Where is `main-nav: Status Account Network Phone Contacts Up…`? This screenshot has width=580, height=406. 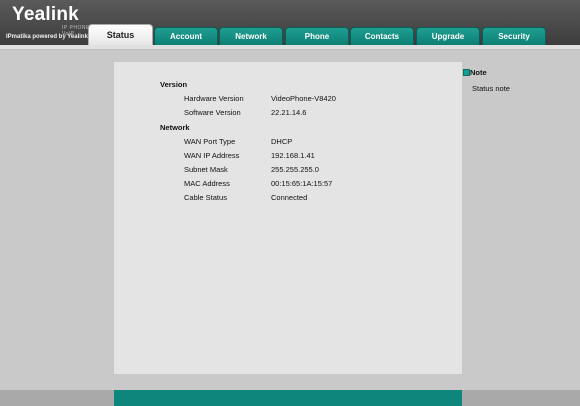
main-nav: Status Account Network Phone Contacts Up… is located at coordinates (334, 34).